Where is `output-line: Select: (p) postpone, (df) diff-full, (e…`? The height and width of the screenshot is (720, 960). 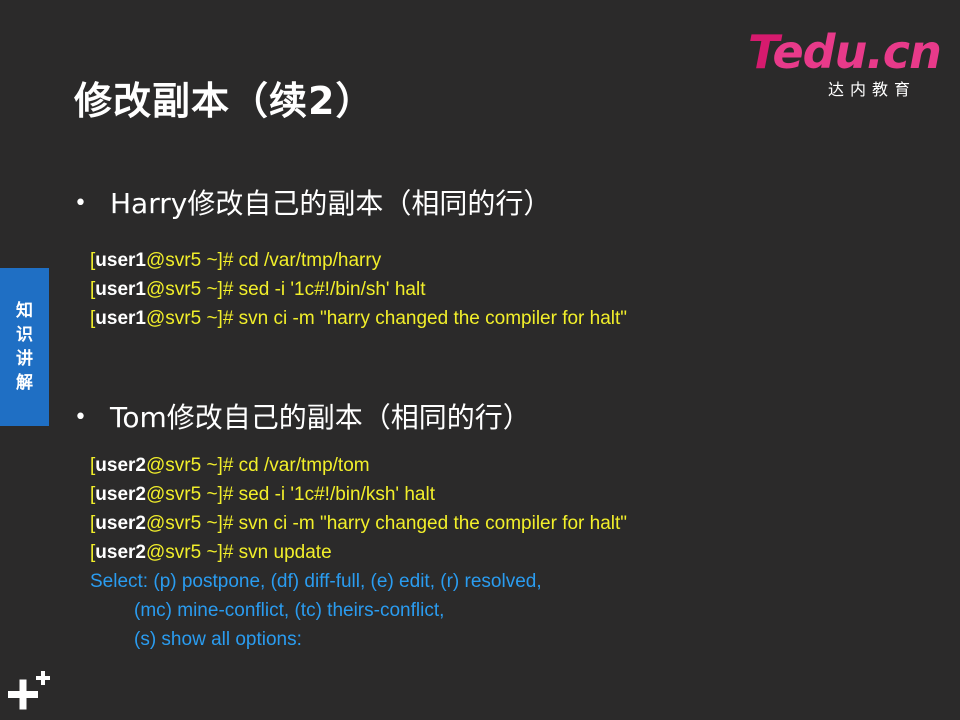 output-line: Select: (p) postpone, (df) diff-full, (e… is located at coordinates (316, 581).